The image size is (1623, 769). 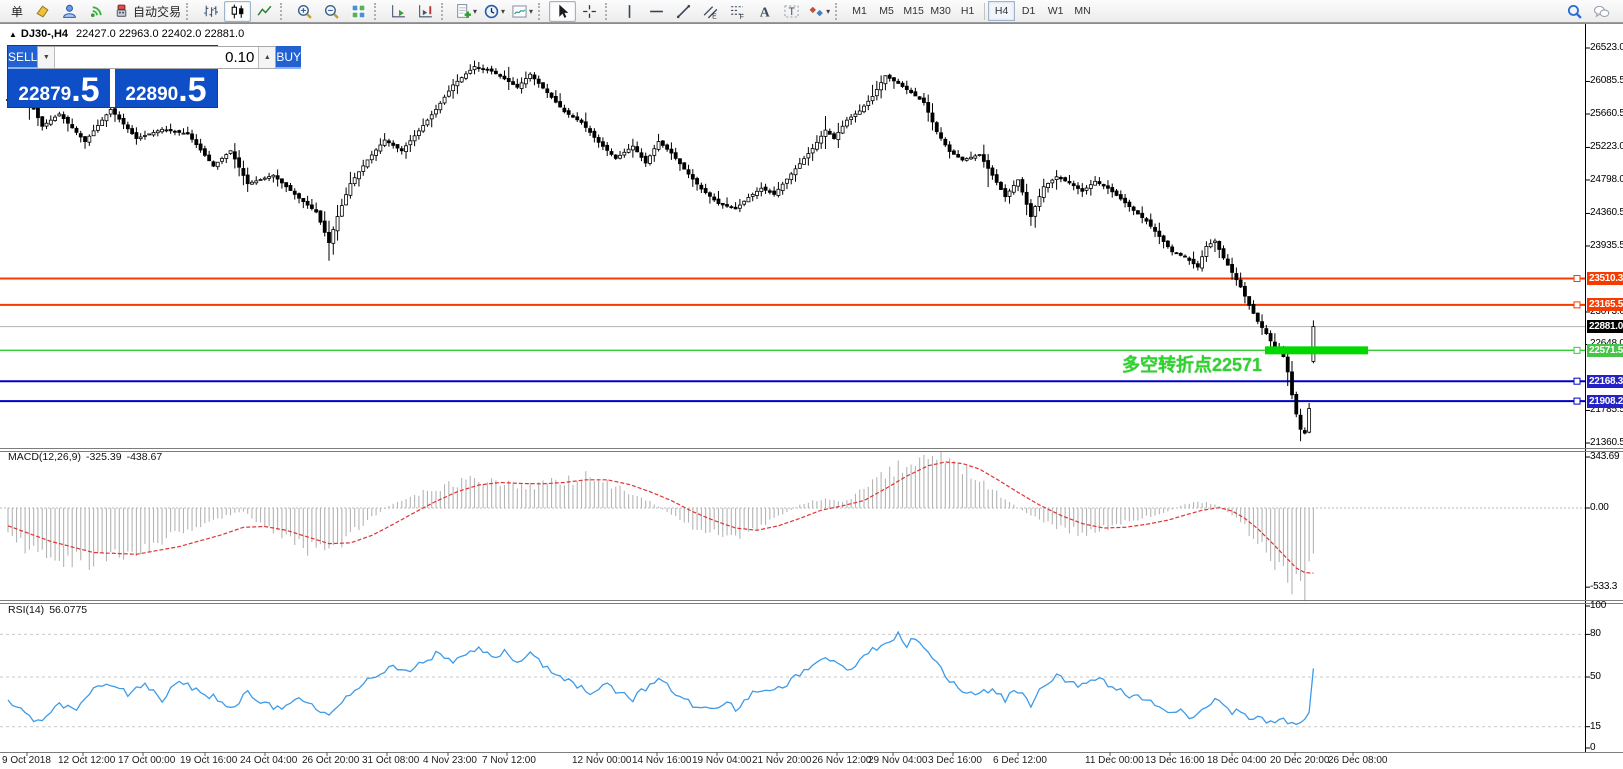 What do you see at coordinates (289, 57) in the screenshot?
I see `buy-button: BUY` at bounding box center [289, 57].